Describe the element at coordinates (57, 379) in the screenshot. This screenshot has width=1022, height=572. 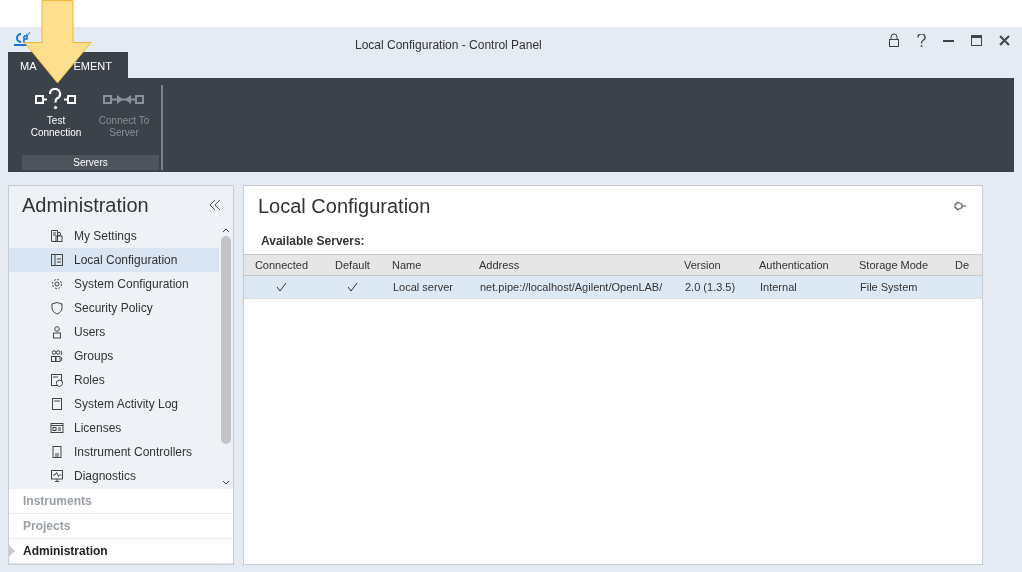
I see `role-icon` at that location.